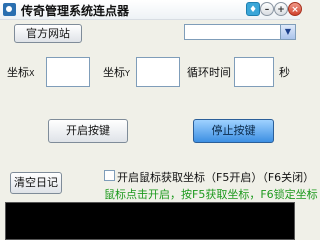  What do you see at coordinates (284, 72) in the screenshot?
I see `seconds-unit-label: 秒` at bounding box center [284, 72].